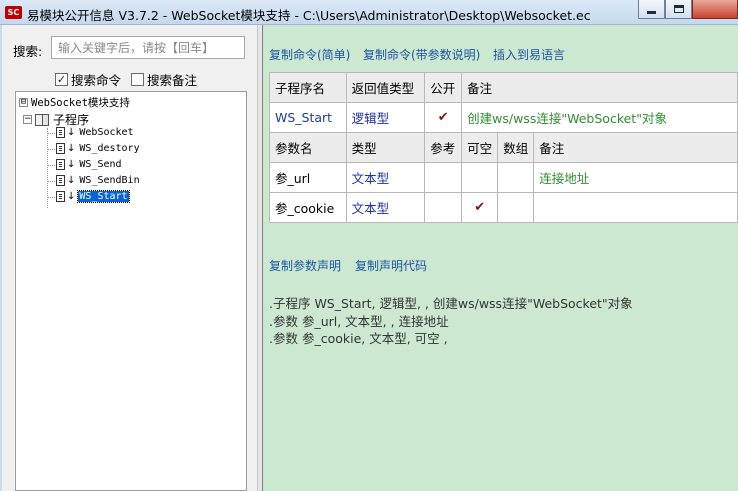  I want to click on collapse-icon: −, so click(27, 119).